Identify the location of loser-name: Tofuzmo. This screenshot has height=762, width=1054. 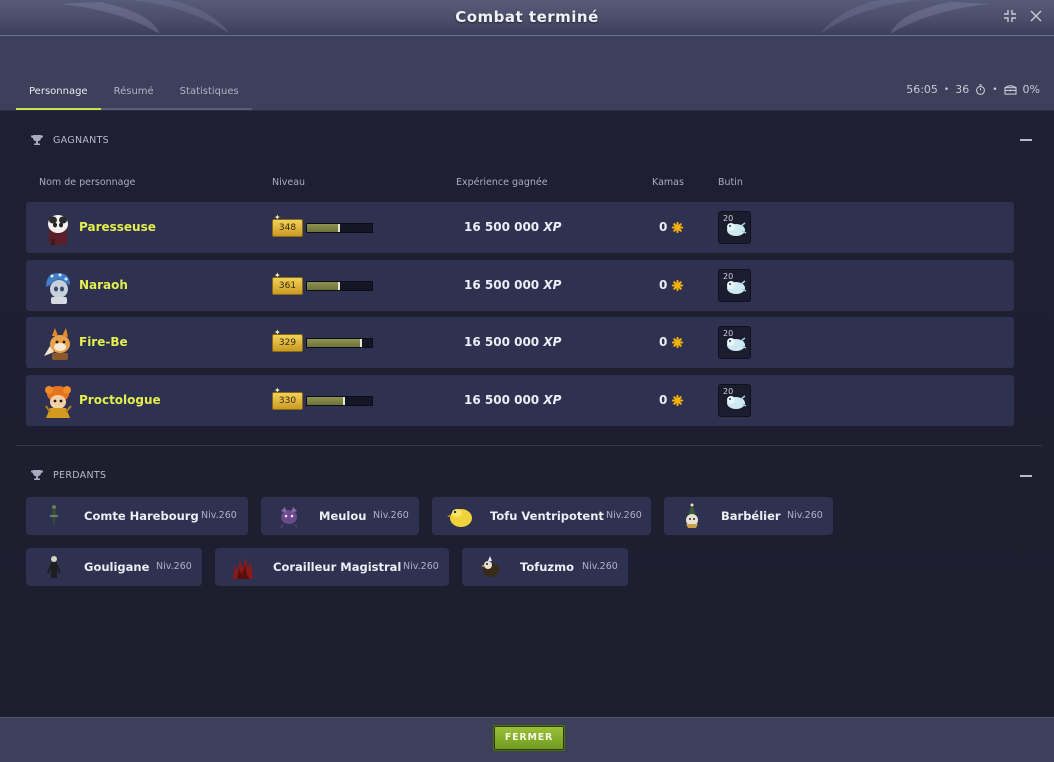
(547, 567).